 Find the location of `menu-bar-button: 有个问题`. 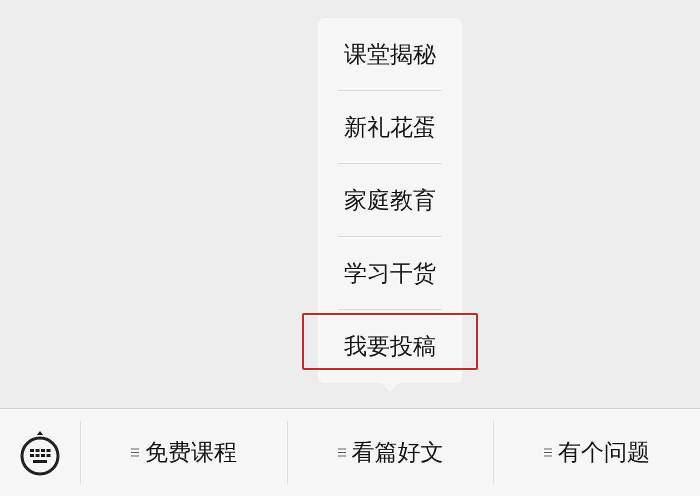

menu-bar-button: 有个问题 is located at coordinates (597, 452).